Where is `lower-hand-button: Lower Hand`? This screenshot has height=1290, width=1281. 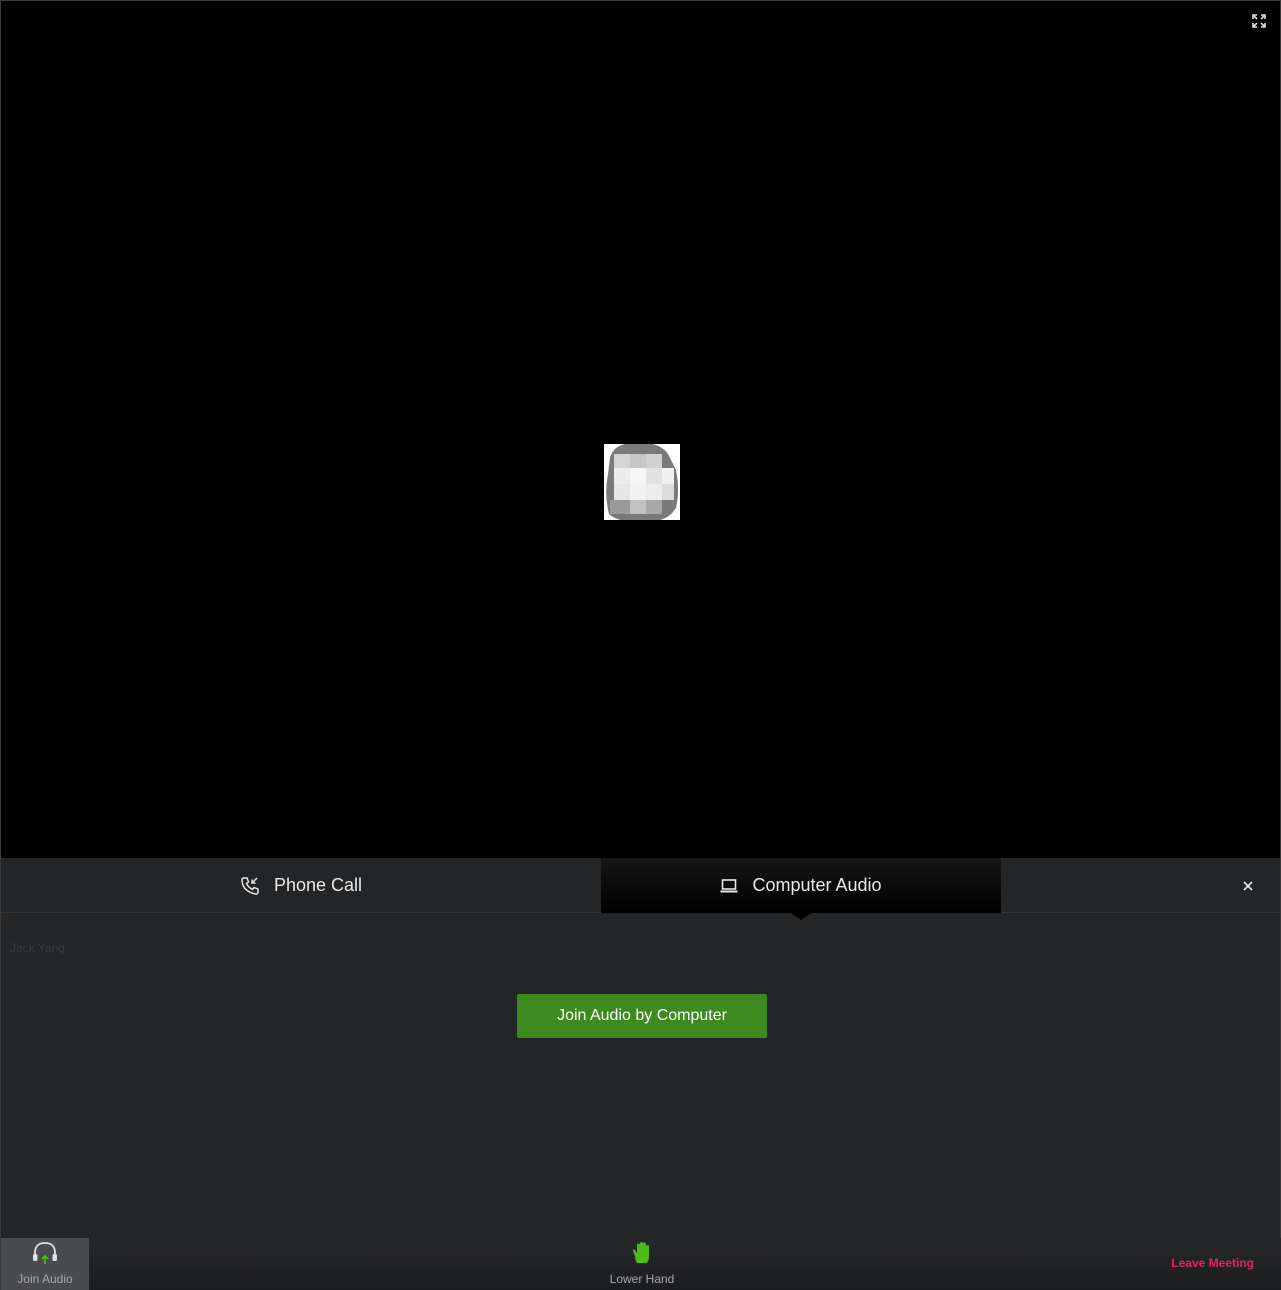
lower-hand-button: Lower Hand is located at coordinates (642, 1264).